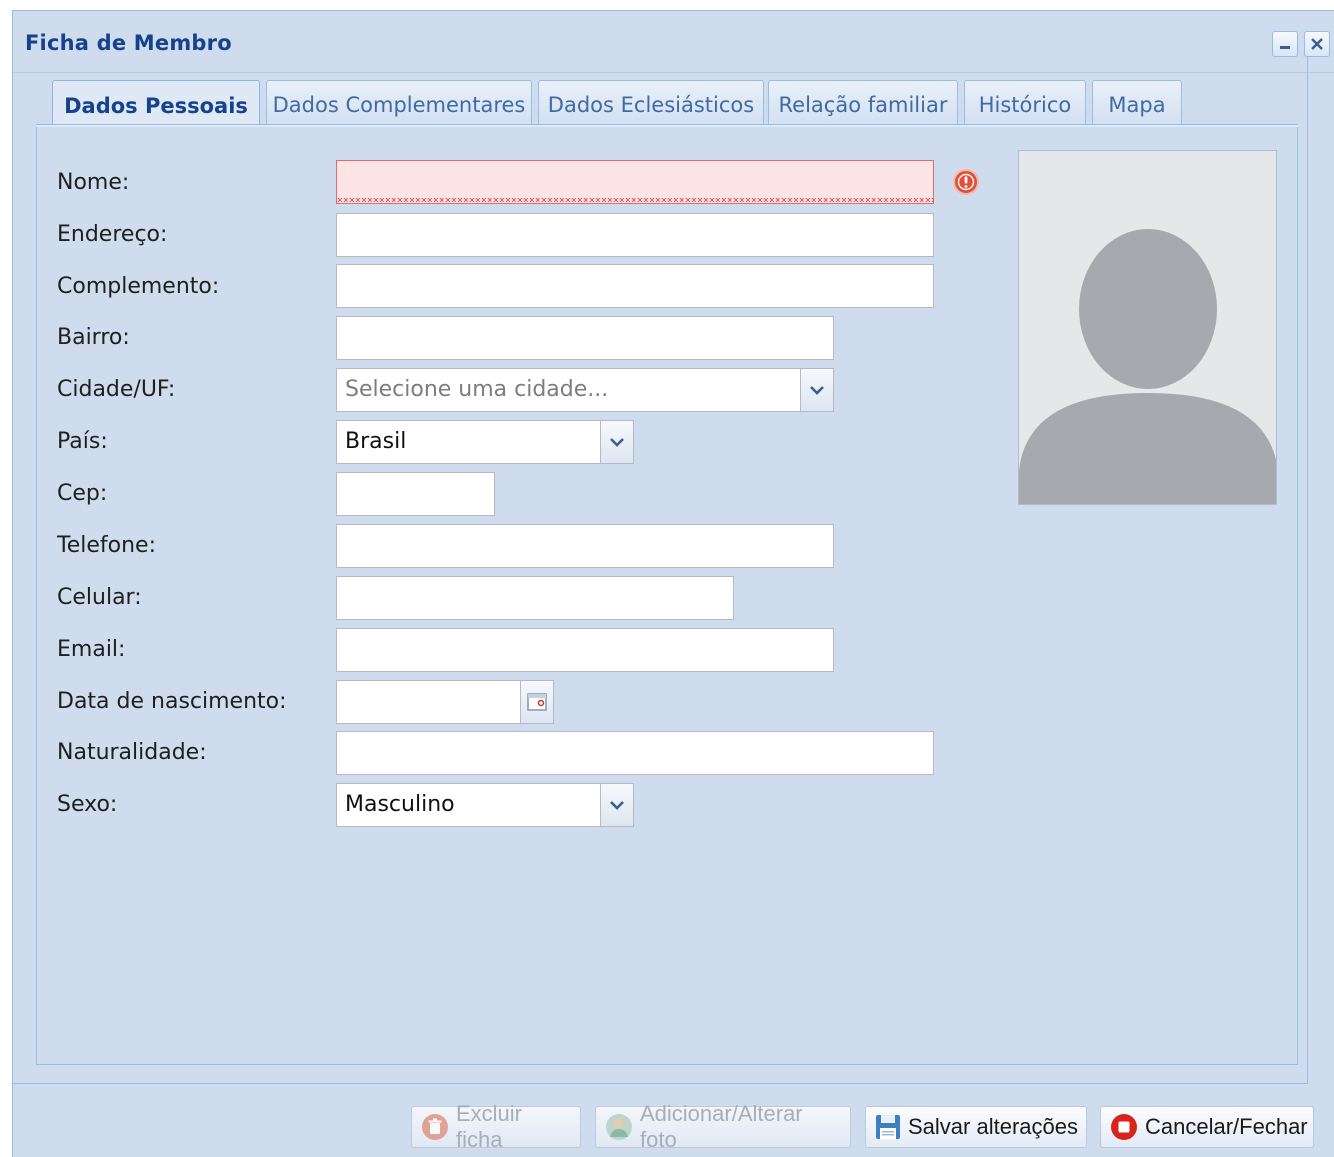  I want to click on sexo-combo: Masculino, so click(485, 805).